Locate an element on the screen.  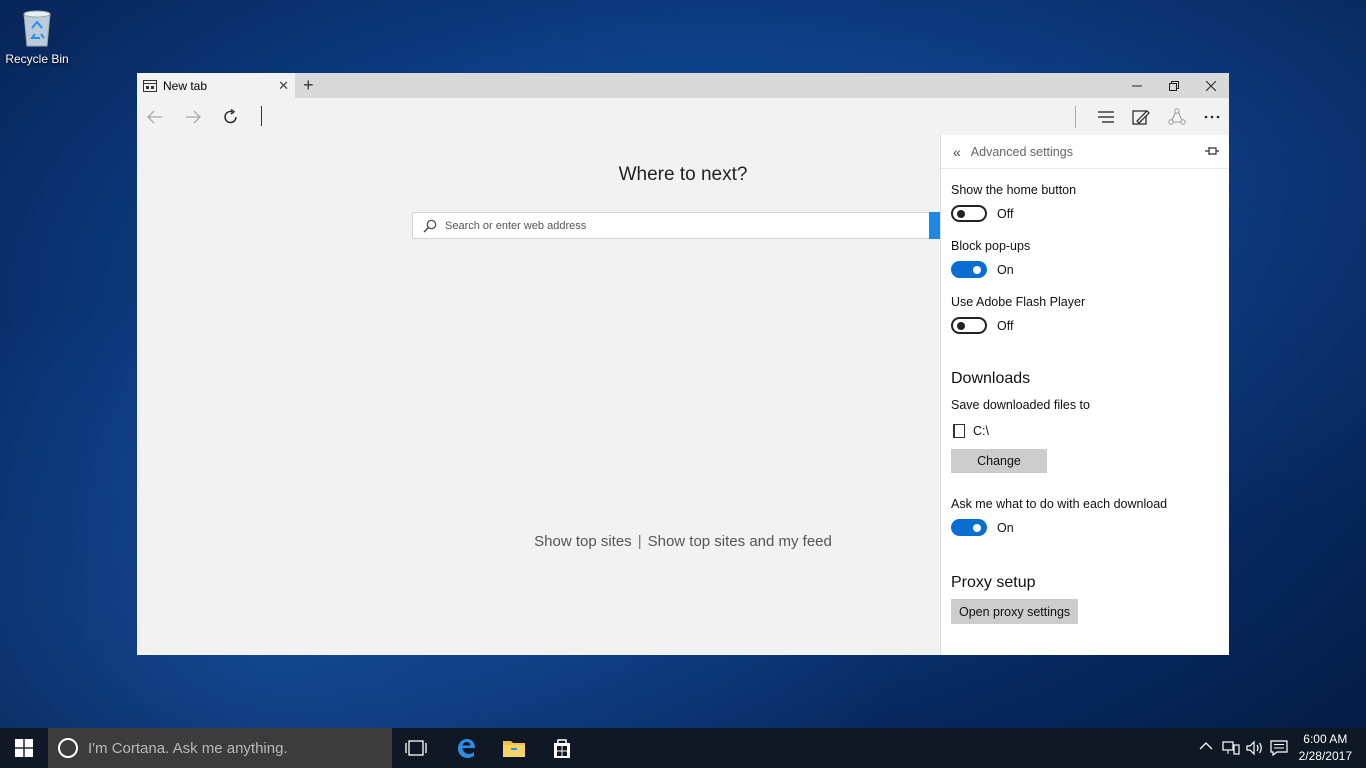
system-clock: 6:00 AM 2/28/2017 is located at coordinates (1325, 748).